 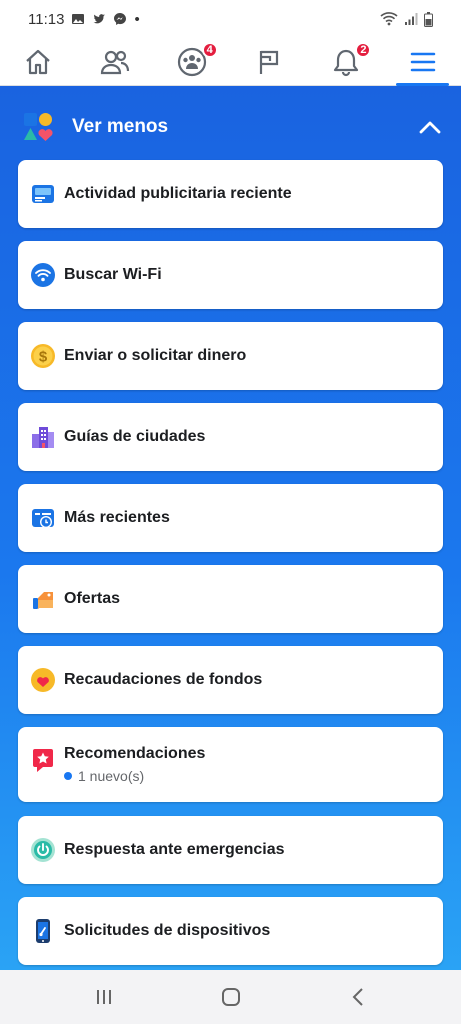 What do you see at coordinates (135, 436) in the screenshot?
I see `menu-item-label: Guías de ciudades` at bounding box center [135, 436].